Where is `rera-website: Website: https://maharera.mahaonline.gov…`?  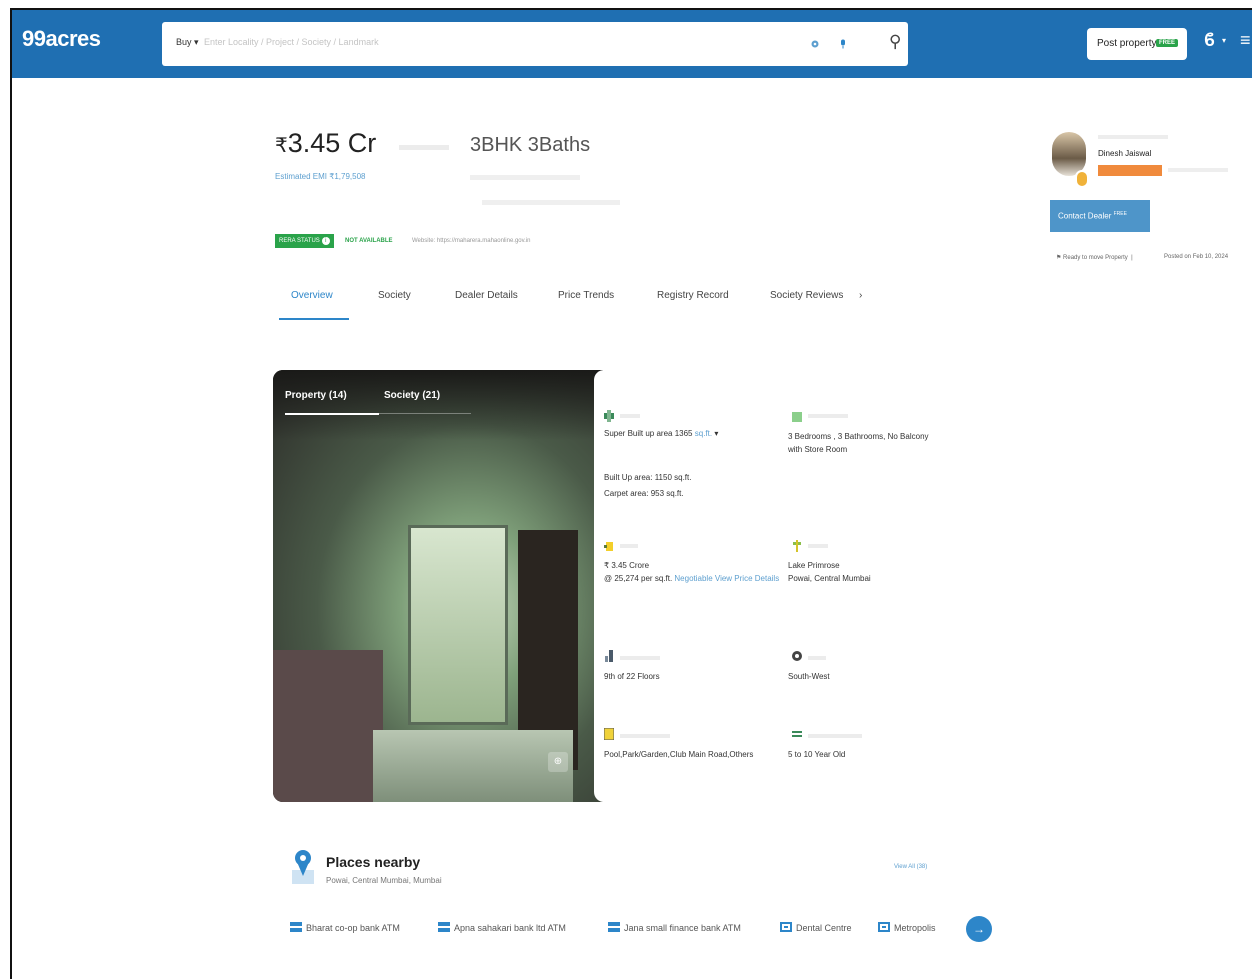 rera-website: Website: https://maharera.mahaonline.gov… is located at coordinates (471, 241).